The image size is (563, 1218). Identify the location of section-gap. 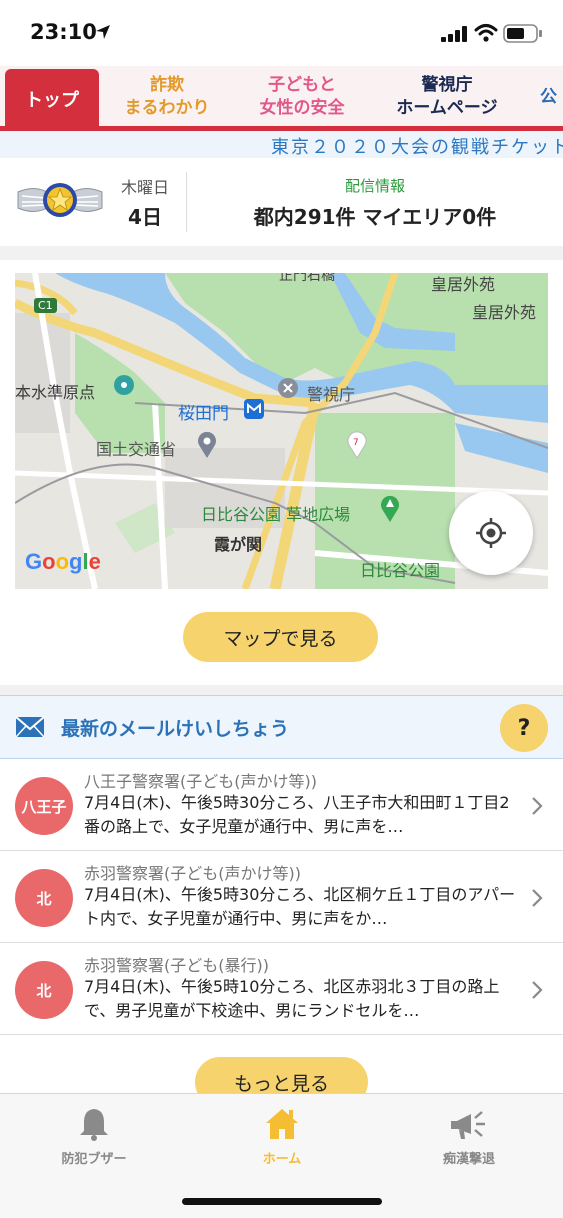
(281, 253).